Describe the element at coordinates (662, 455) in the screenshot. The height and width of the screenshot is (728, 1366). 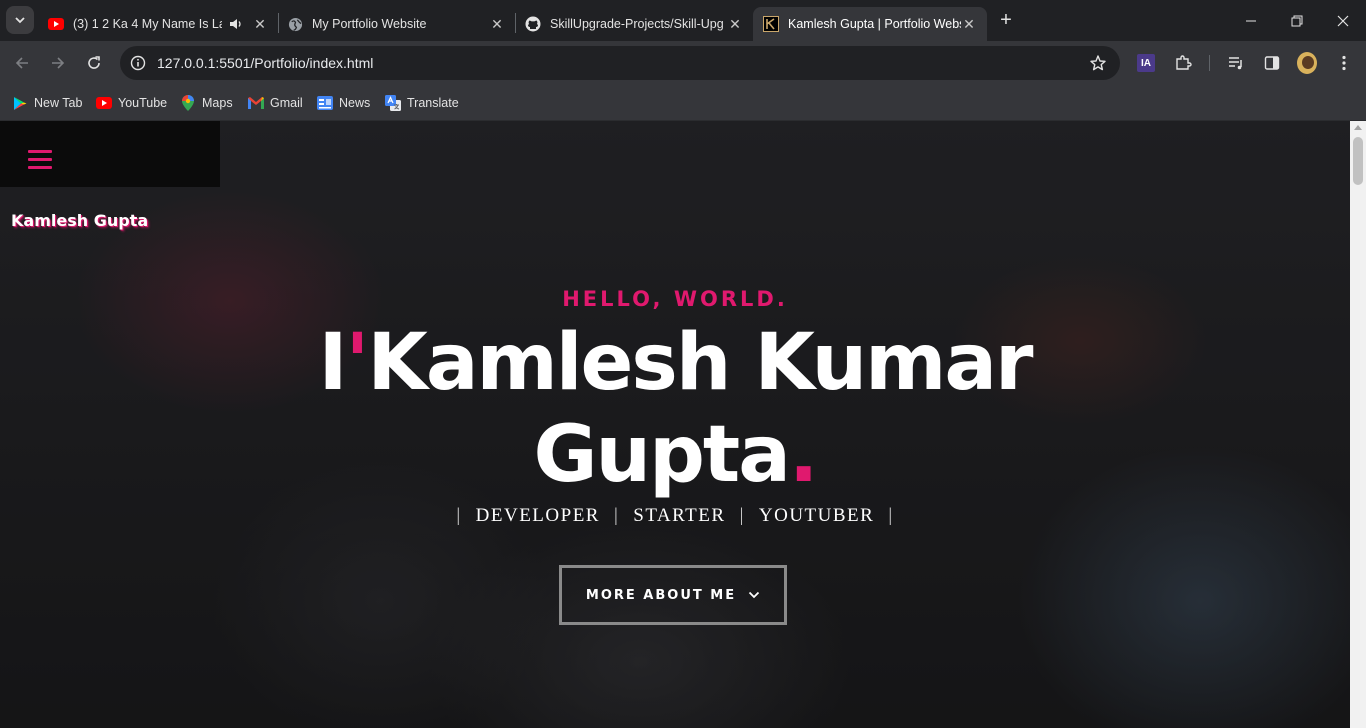
I see `name-line2: Gupta` at that location.